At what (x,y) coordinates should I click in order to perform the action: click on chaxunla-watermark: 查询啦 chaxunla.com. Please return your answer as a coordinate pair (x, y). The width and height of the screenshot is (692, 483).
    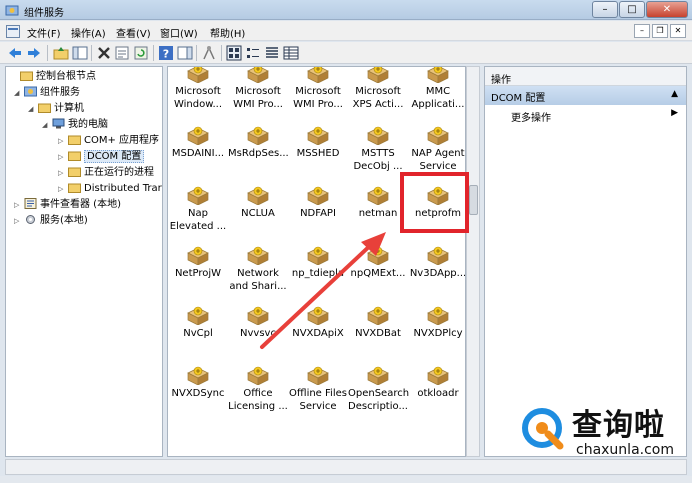
    Looking at the image, I should click on (603, 431).